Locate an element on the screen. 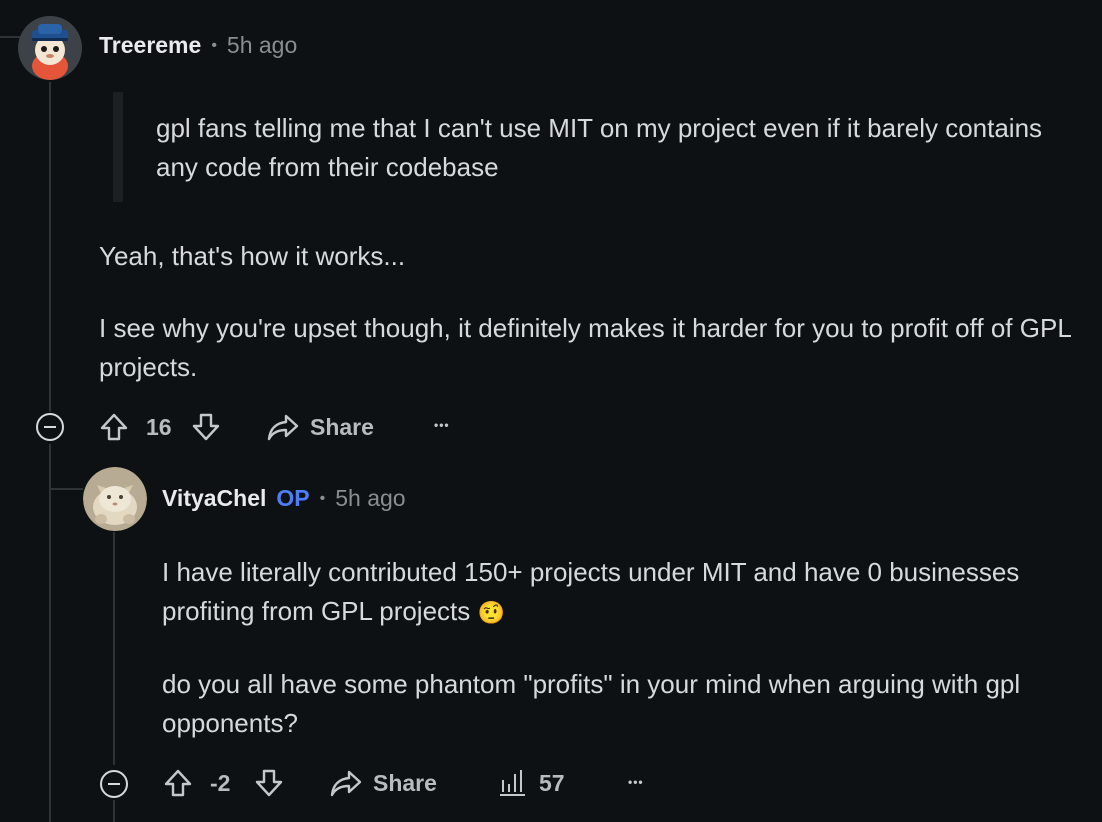  comment-header: VityaChel OP • 5h ago is located at coordinates (284, 498).